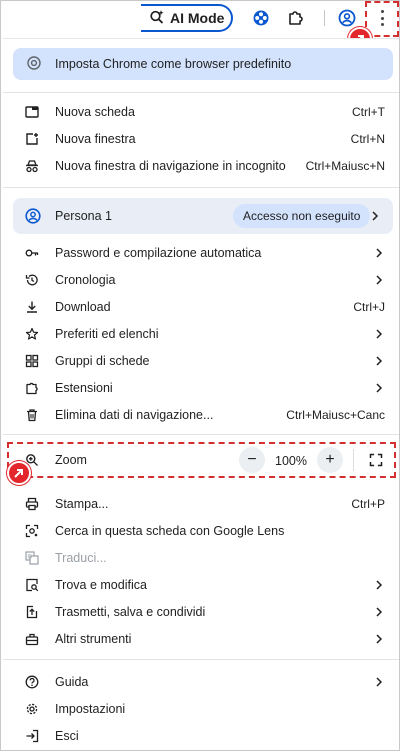 This screenshot has width=400, height=751. I want to click on menu-item-label: Nuova scheda, so click(95, 111).